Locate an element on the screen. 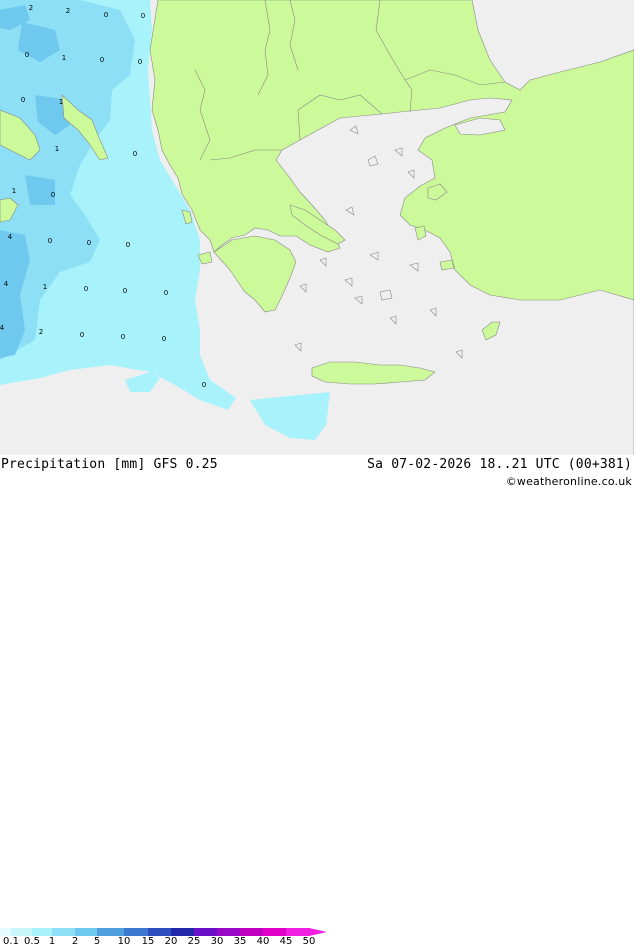 This screenshot has height=947, width=634. credit-link: ©weatheronline.co.uk is located at coordinates (569, 481).